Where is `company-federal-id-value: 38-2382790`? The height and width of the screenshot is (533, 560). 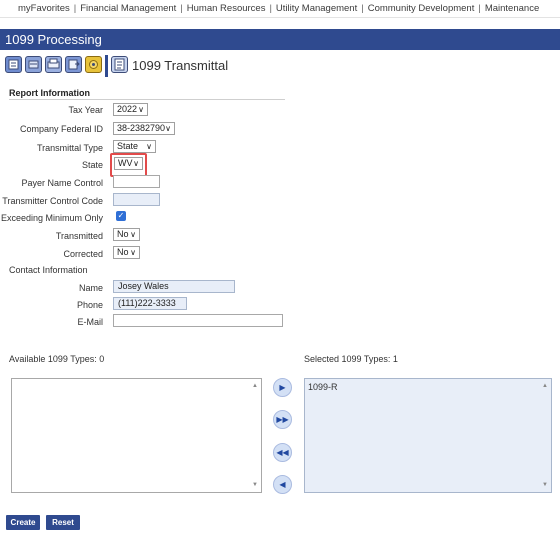 company-federal-id-value: 38-2382790 is located at coordinates (141, 128).